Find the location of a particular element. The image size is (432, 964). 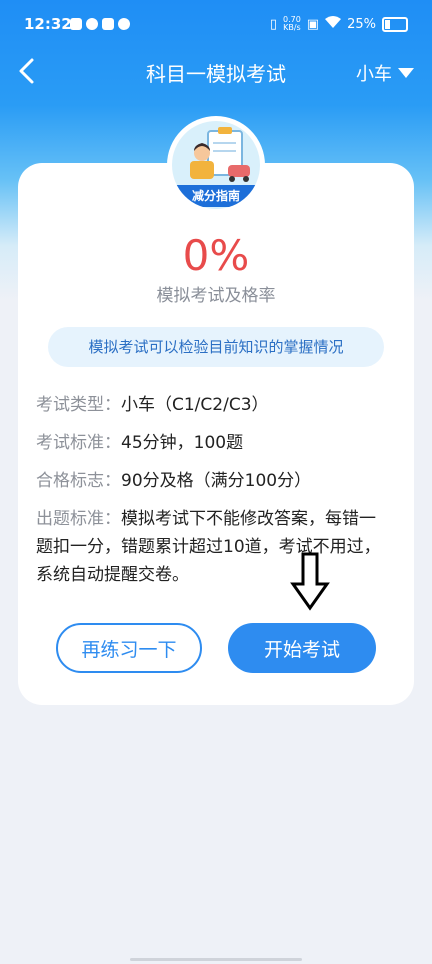

guide-badge: 减分指南 is located at coordinates (216, 165).